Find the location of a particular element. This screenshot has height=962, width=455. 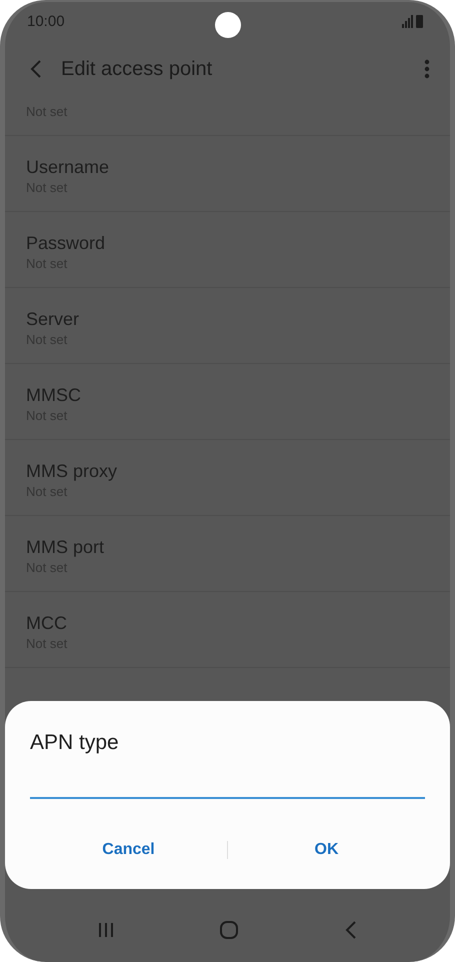

setting-label: MMSC is located at coordinates (54, 395).